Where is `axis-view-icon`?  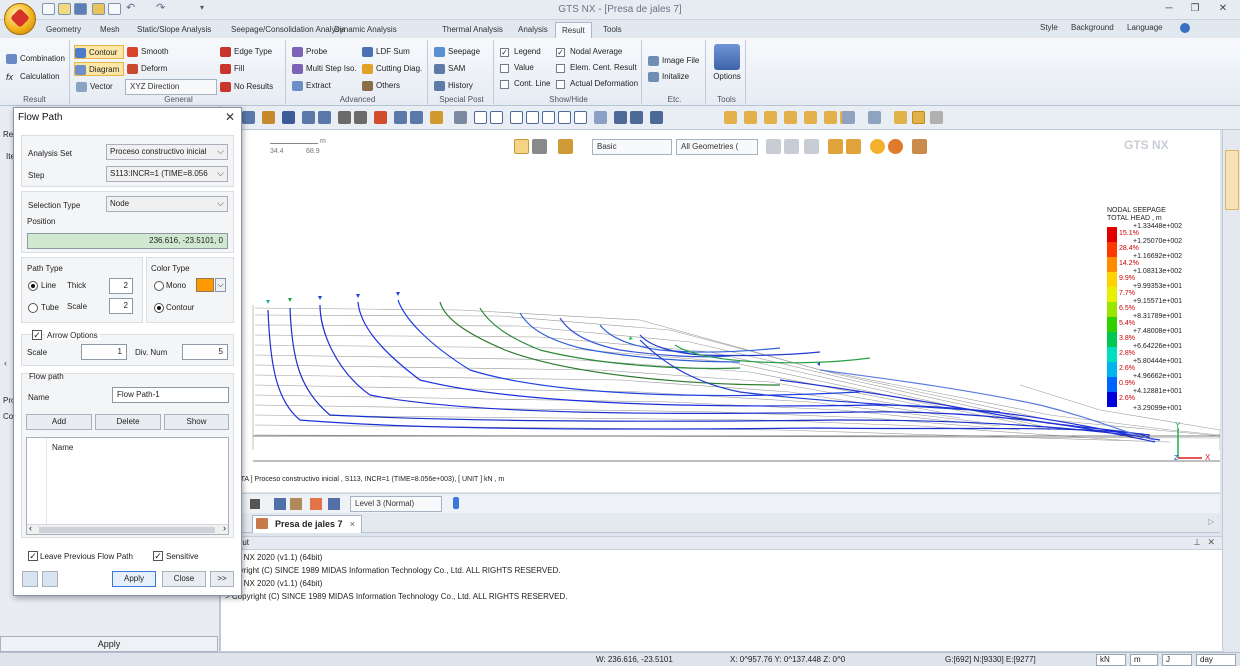 axis-view-icon is located at coordinates (636, 117).